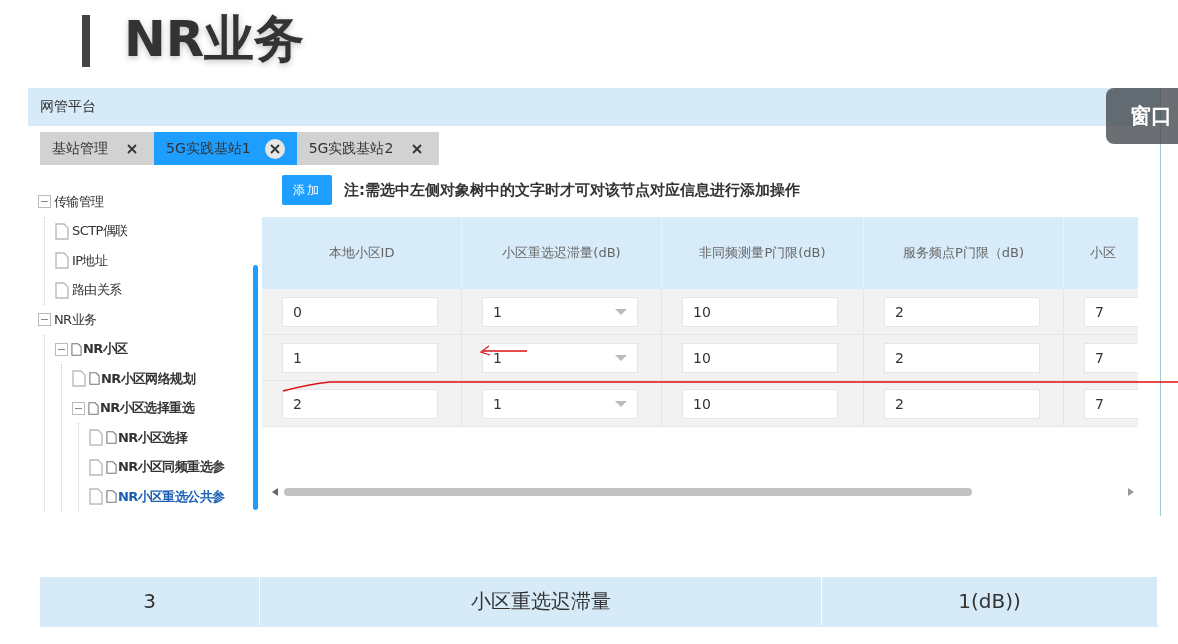  I want to click on column-header: 小区, so click(1101, 253).